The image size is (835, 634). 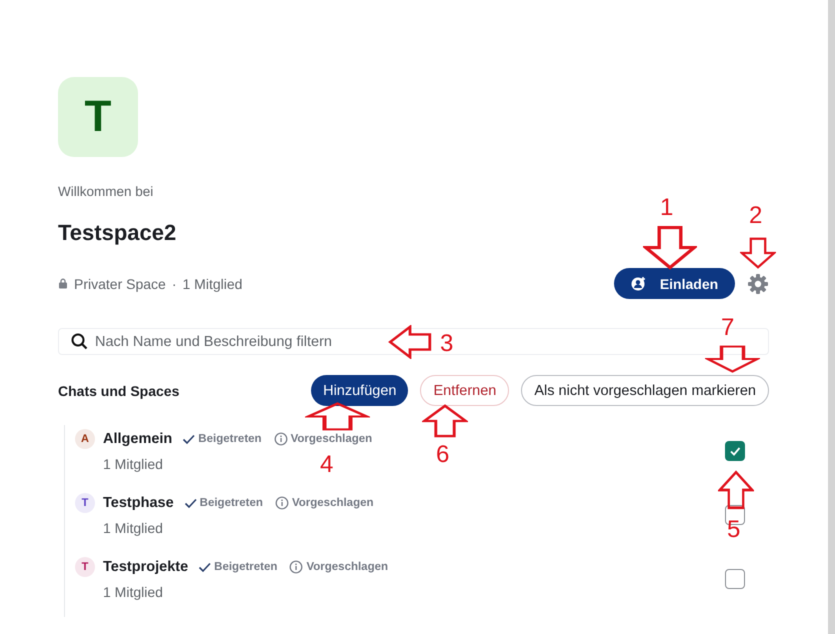 What do you see at coordinates (85, 439) in the screenshot?
I see `avatar: A` at bounding box center [85, 439].